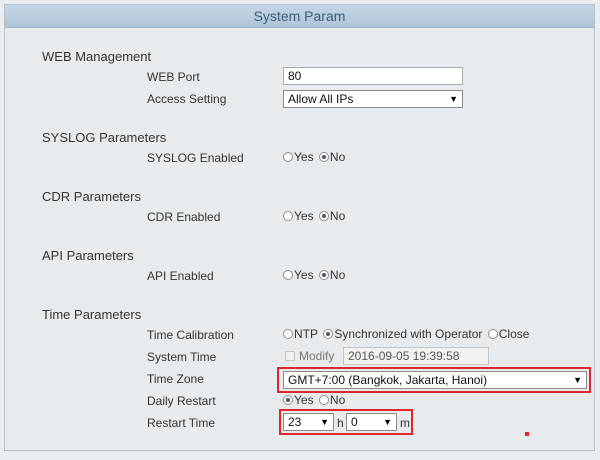 The image size is (600, 460). Describe the element at coordinates (304, 216) in the screenshot. I see `cdr-yes-label: Yes` at that location.